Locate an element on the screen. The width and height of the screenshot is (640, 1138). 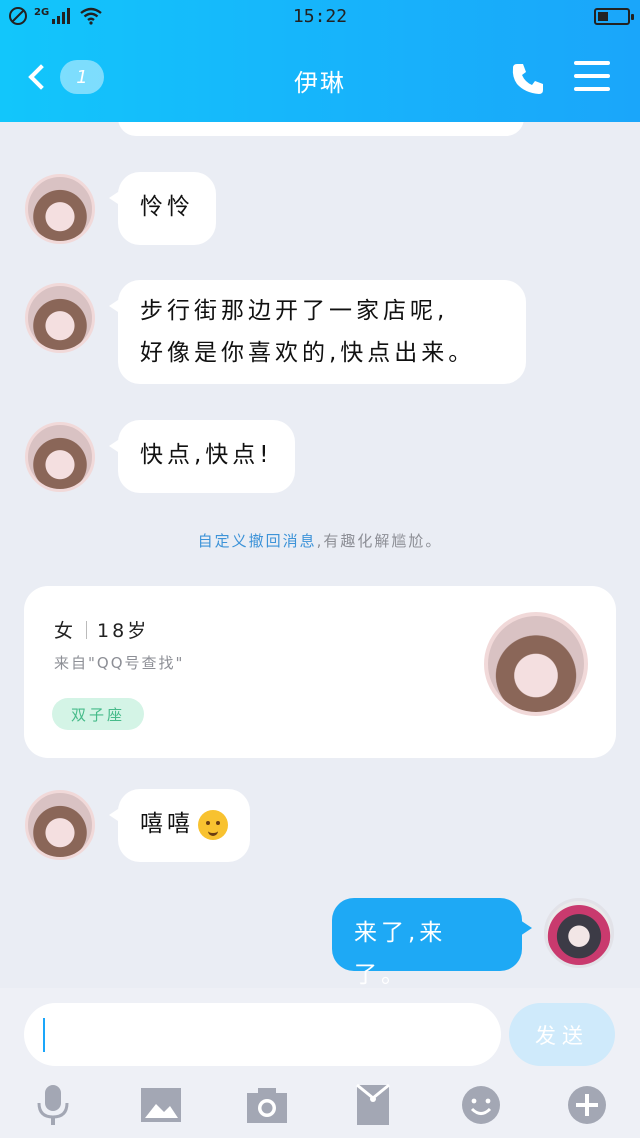
camera-icon is located at coordinates (267, 1105).